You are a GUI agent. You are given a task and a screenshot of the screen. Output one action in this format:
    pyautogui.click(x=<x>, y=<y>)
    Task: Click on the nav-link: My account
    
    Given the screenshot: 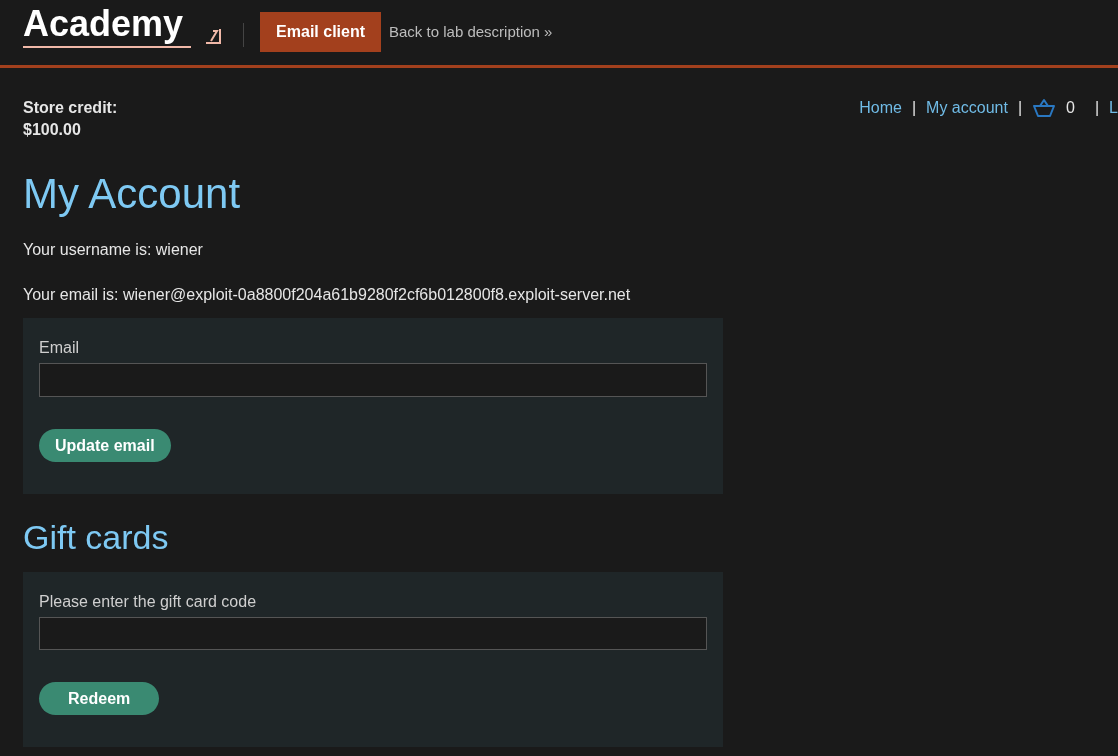 What is the action you would take?
    pyautogui.click(x=967, y=108)
    